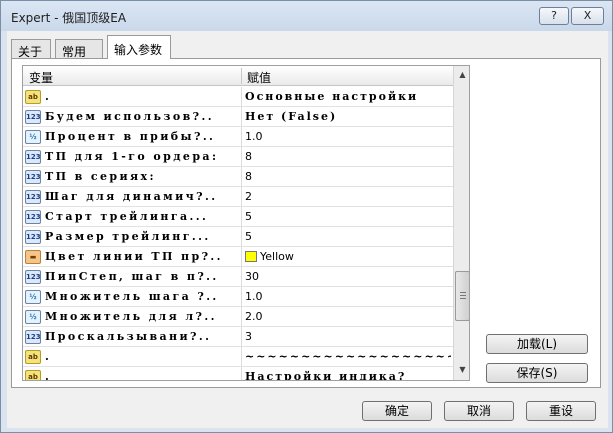 This screenshot has width=613, height=433. Describe the element at coordinates (462, 75) in the screenshot. I see `scroll-up-icon: ▲` at that location.